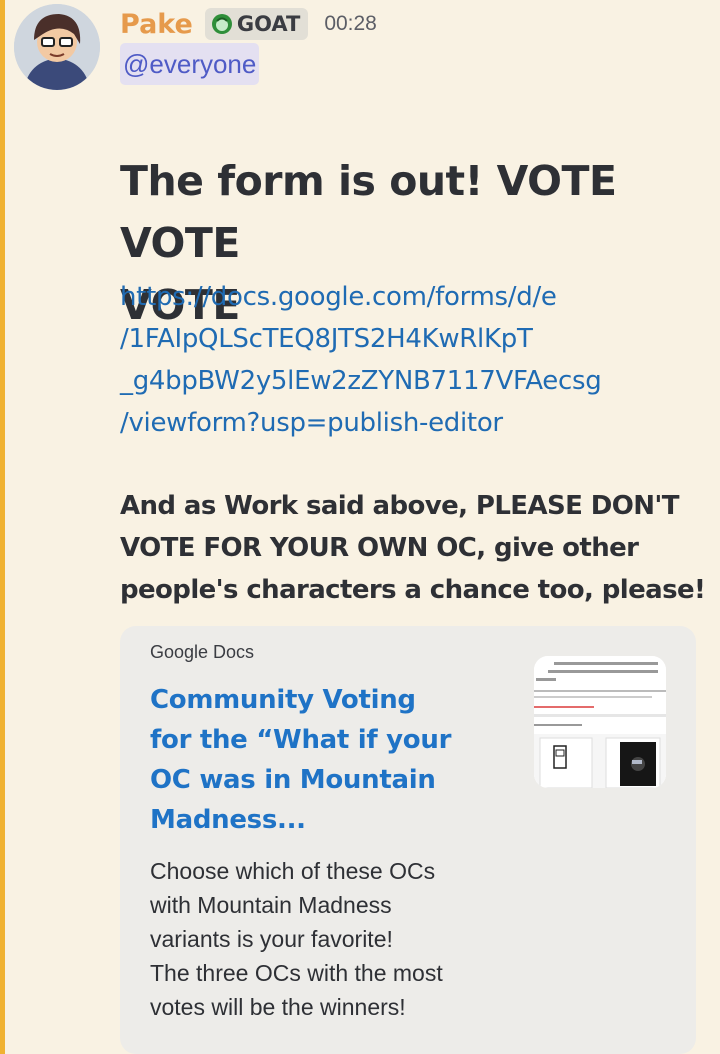 This screenshot has width=720, height=1054. I want to click on body-line: And as Work said above, PLEASE DON'T, so click(399, 506).